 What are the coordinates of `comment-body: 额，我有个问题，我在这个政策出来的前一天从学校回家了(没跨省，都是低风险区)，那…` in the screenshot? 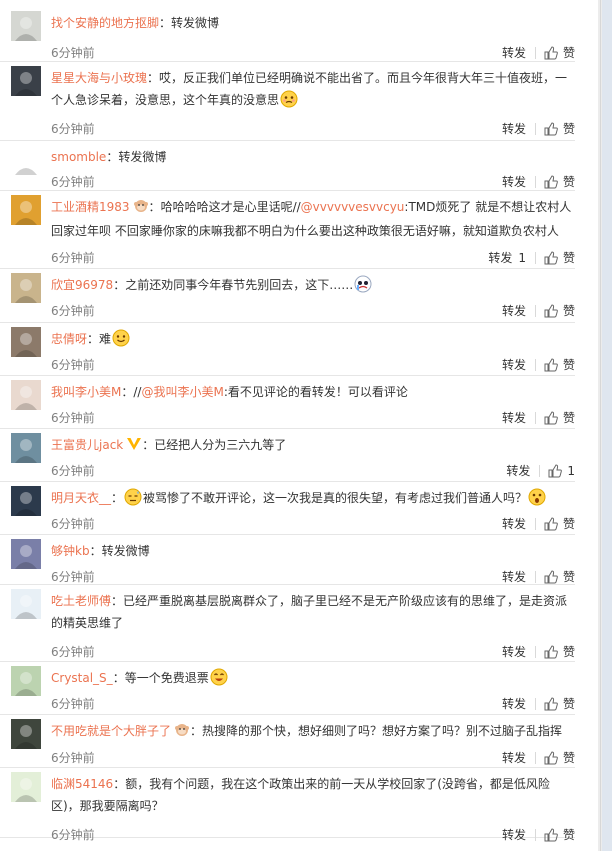 It's located at (300, 795).